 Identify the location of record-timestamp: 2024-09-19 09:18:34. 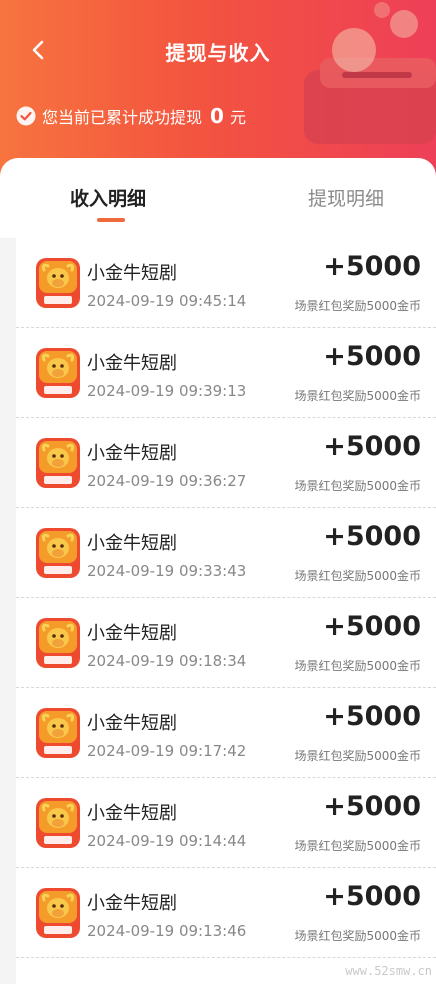
(167, 661).